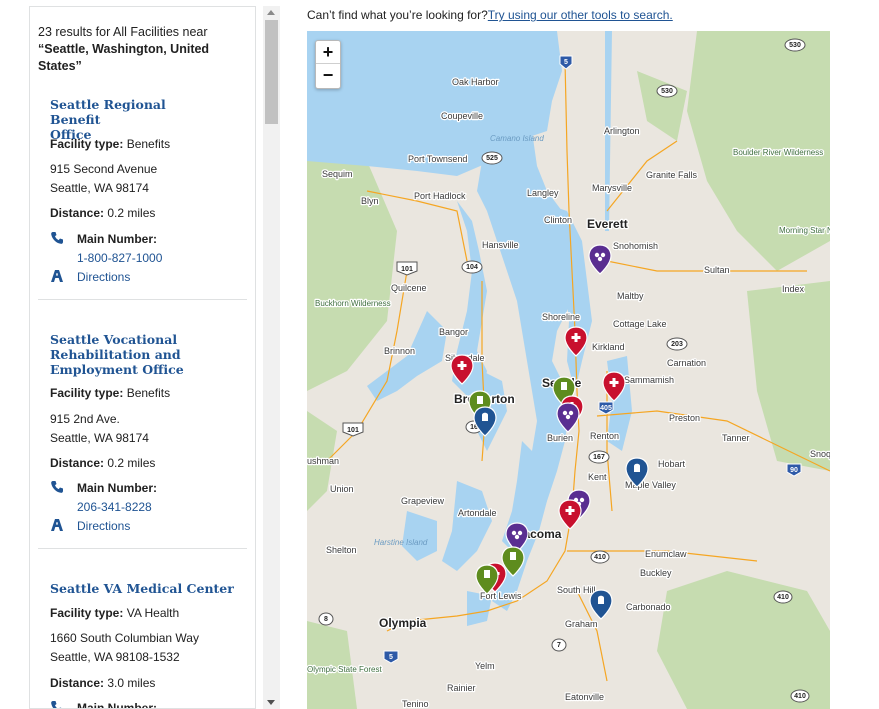 Image resolution: width=879 pixels, height=709 pixels. I want to click on place-label: Snohomish, so click(635, 246).